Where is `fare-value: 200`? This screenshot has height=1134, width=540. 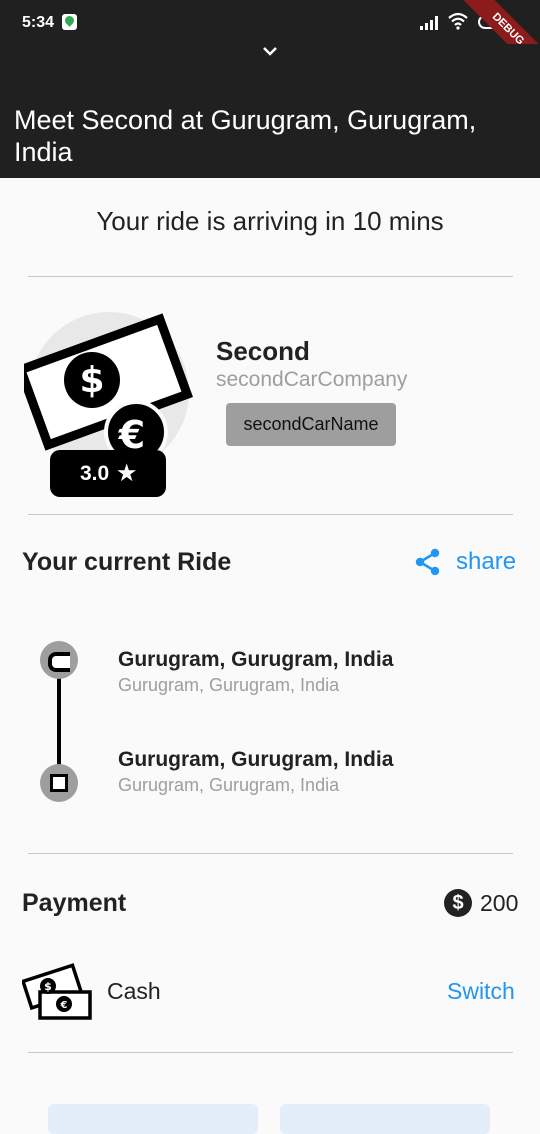 fare-value: 200 is located at coordinates (499, 902).